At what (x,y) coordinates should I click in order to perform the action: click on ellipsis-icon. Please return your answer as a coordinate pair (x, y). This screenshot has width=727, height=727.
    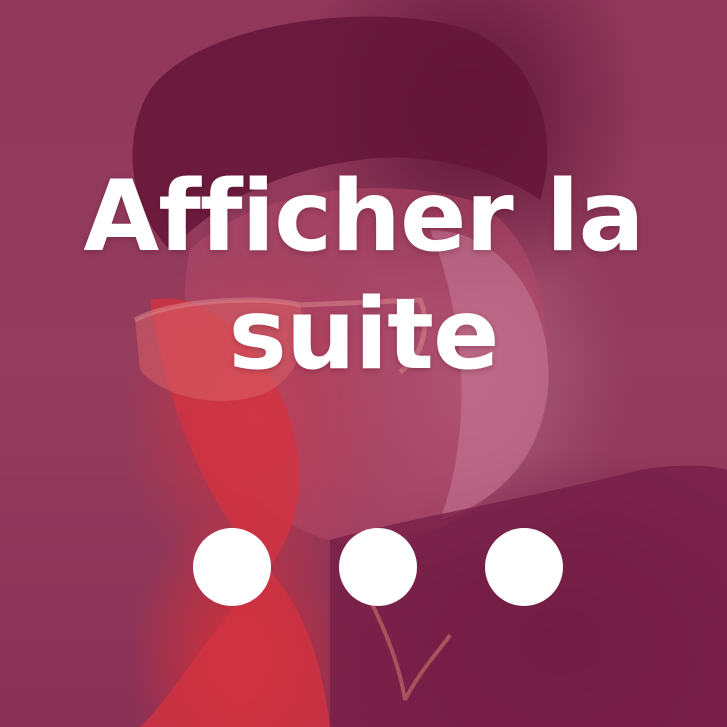
    Looking at the image, I should click on (378, 567).